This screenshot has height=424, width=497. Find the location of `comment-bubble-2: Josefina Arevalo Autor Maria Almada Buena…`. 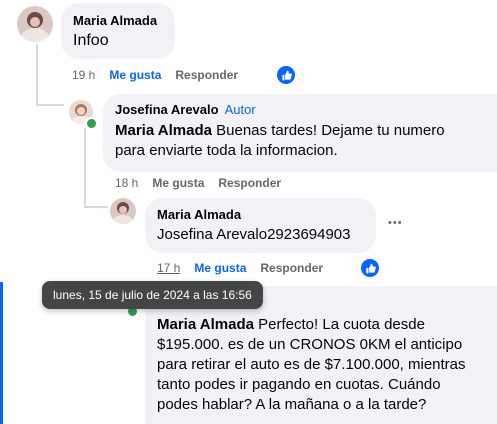

comment-bubble-2: Josefina Arevalo Autor Maria Almada Buena… is located at coordinates (300, 133).